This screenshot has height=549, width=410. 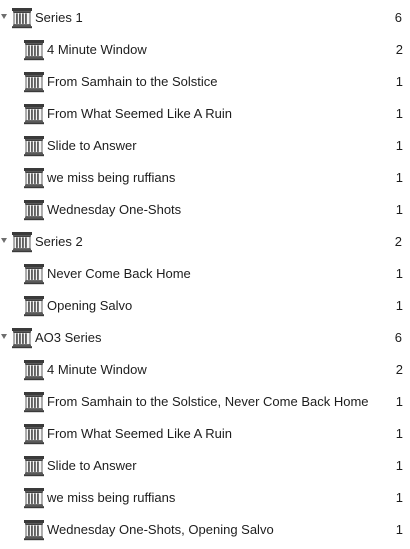 What do you see at coordinates (205, 210) in the screenshot?
I see `item-row: Wednesday One-Shots 1` at bounding box center [205, 210].